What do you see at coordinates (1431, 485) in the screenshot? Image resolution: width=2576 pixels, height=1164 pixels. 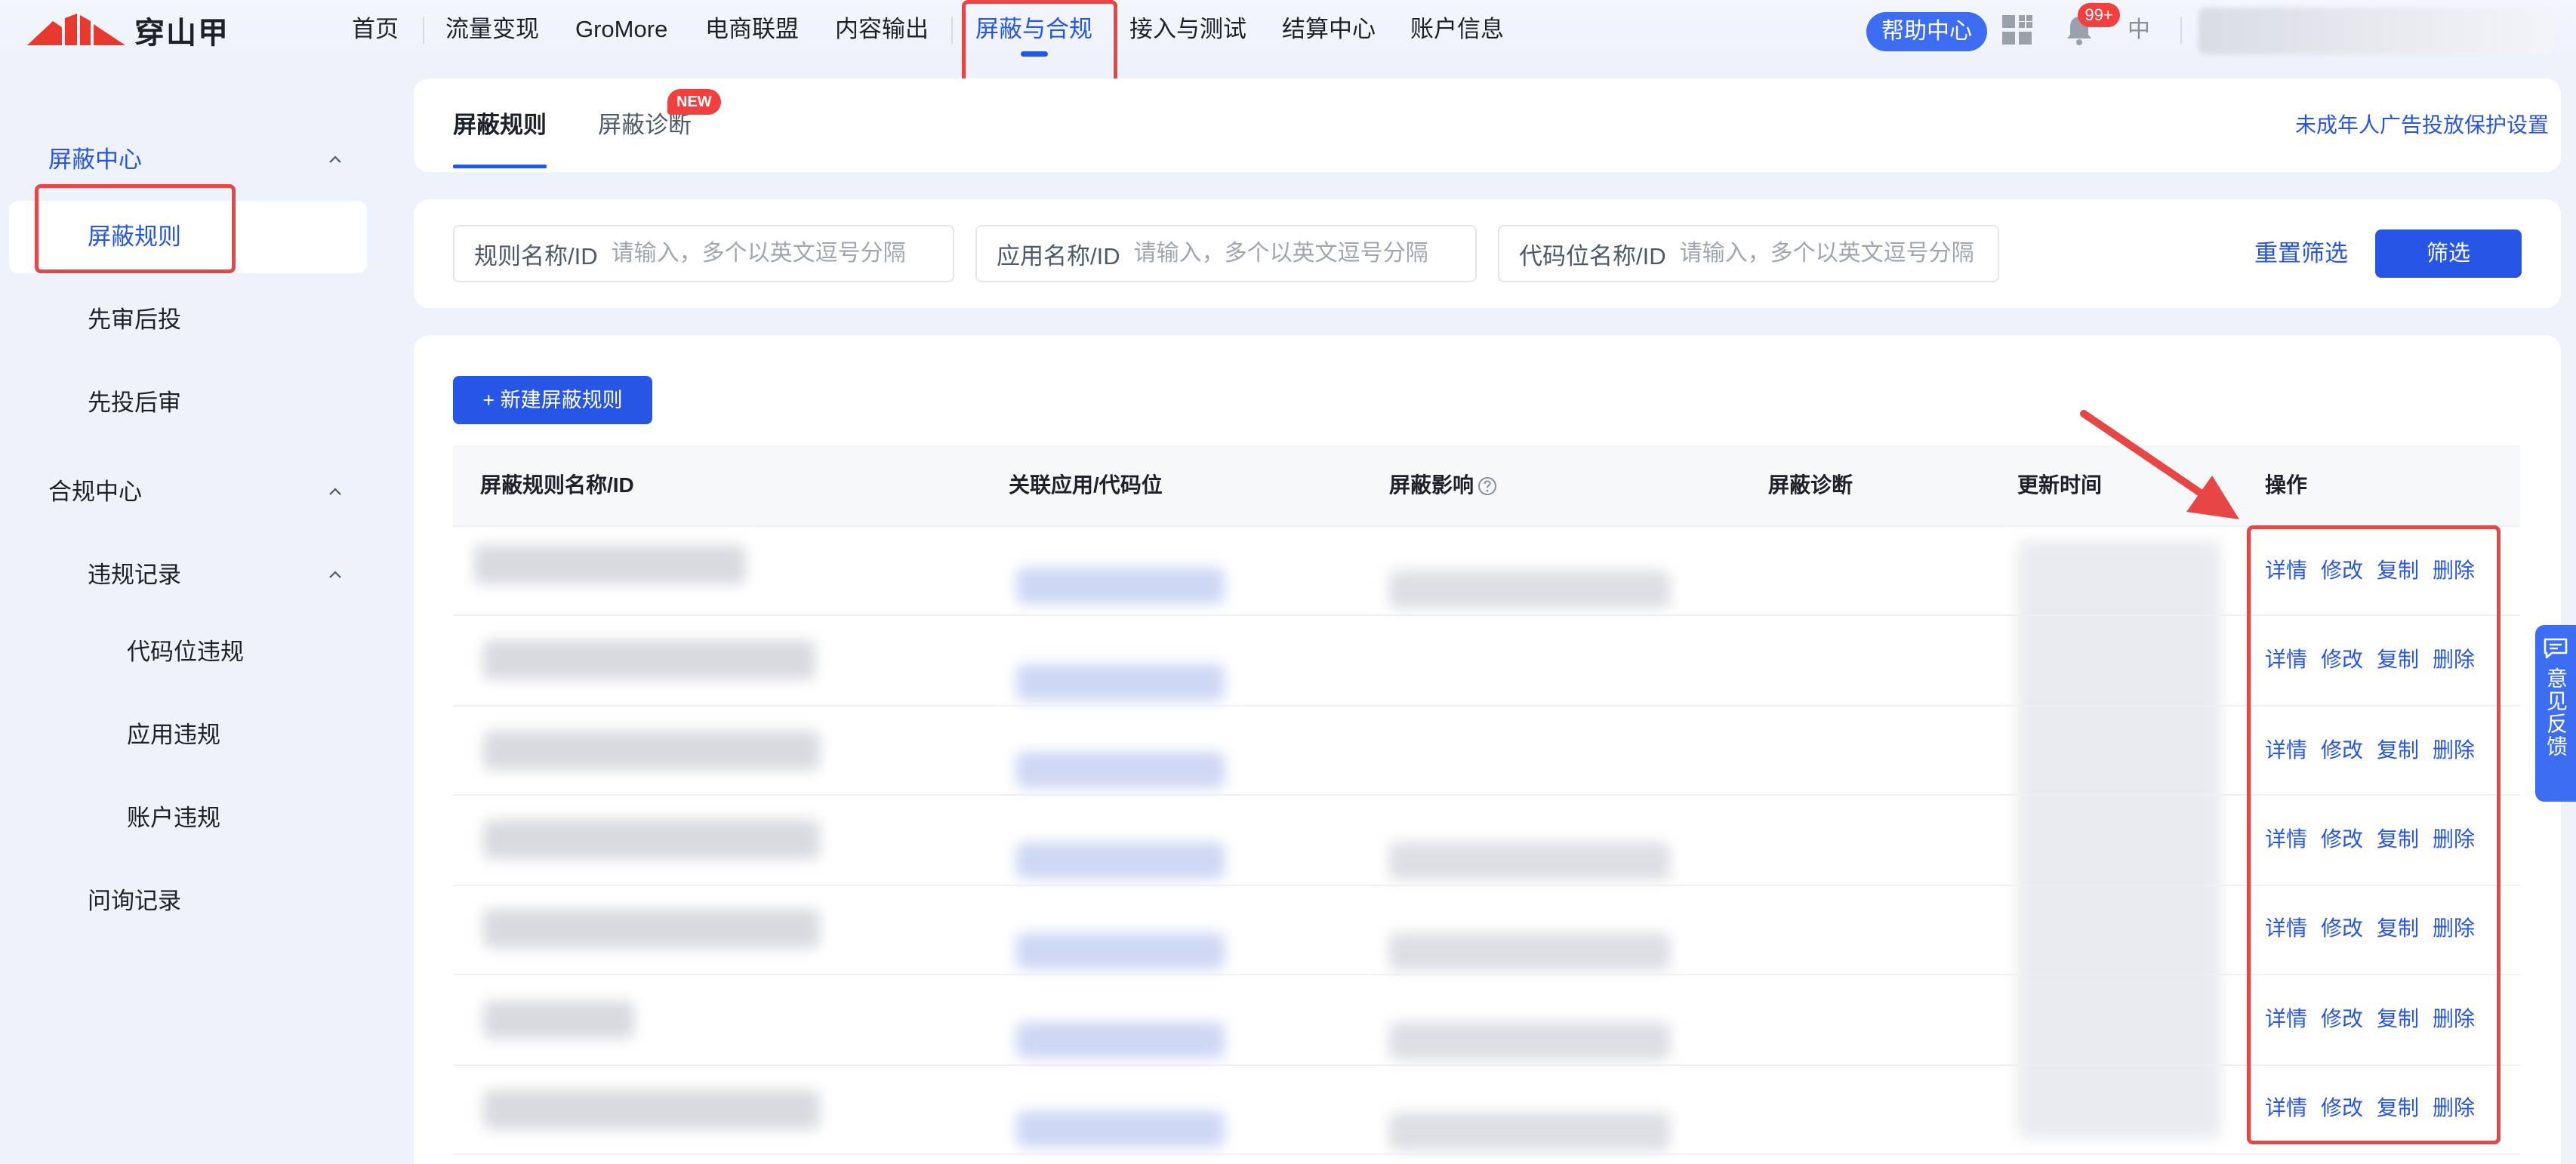 I see `column-header-shield-impact: 屏蔽影响` at bounding box center [1431, 485].